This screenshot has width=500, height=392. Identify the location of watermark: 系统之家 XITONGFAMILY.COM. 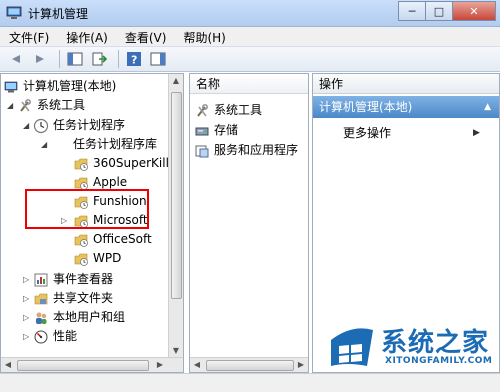
(412, 346).